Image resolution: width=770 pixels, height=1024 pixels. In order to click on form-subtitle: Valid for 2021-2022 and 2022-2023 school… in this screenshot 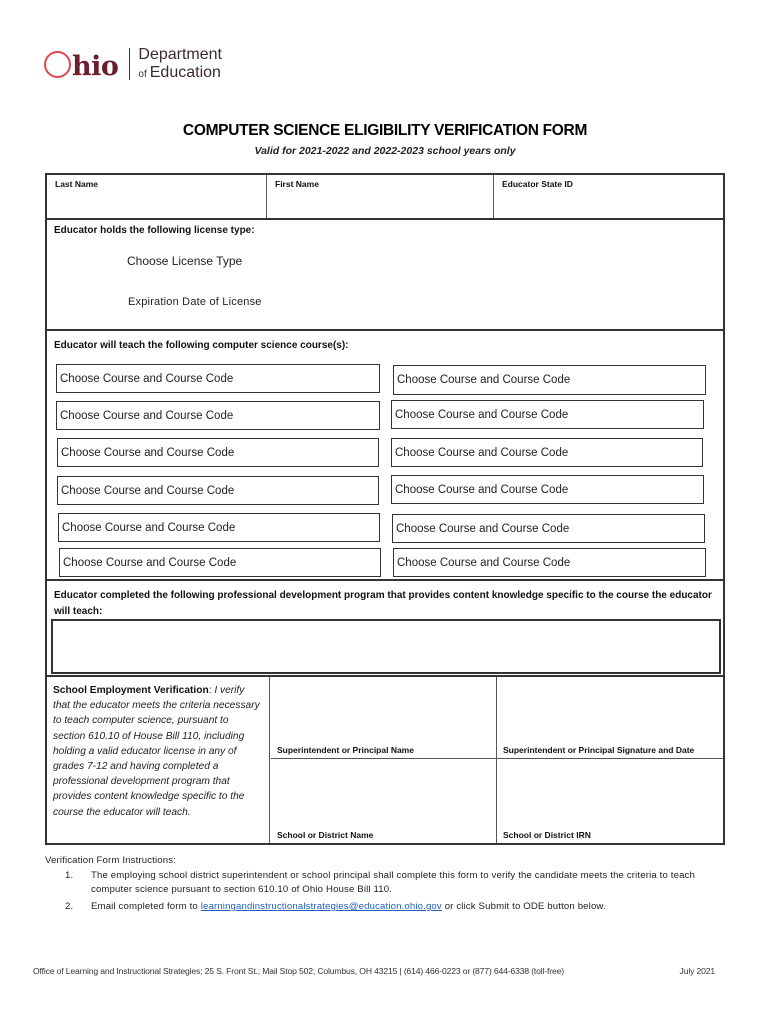, I will do `click(385, 151)`.